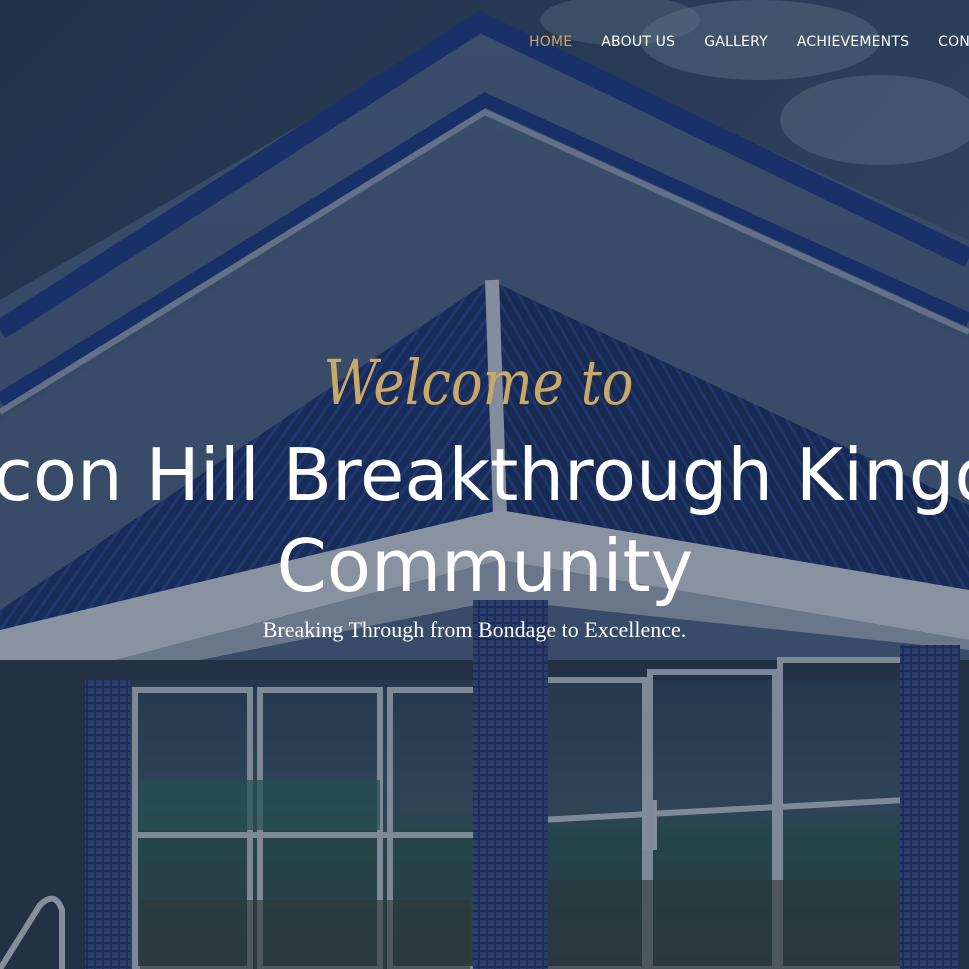 Image resolution: width=969 pixels, height=969 pixels. Describe the element at coordinates (953, 42) in the screenshot. I see `nav-item-contact: CONTACT` at that location.